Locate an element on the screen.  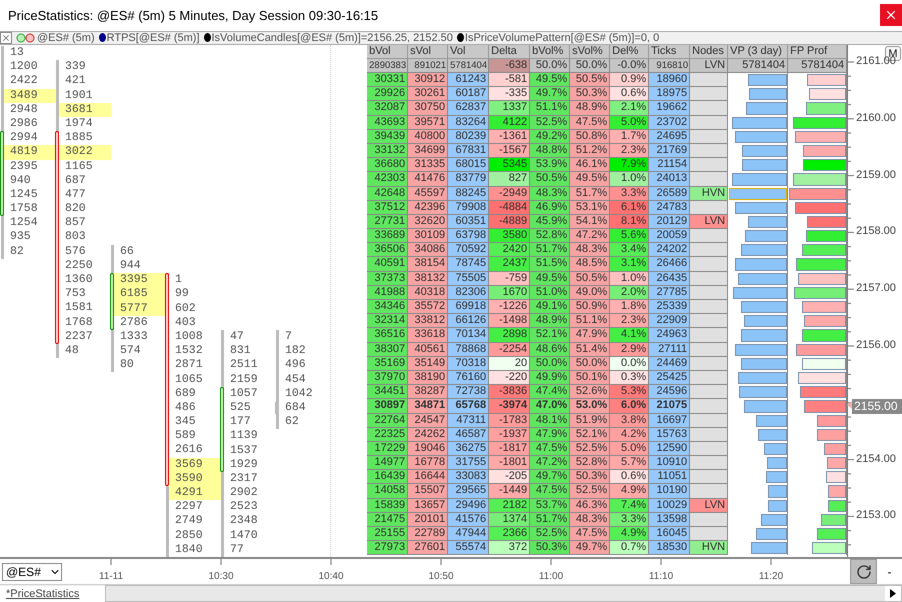
total-cell: LVN is located at coordinates (709, 66).